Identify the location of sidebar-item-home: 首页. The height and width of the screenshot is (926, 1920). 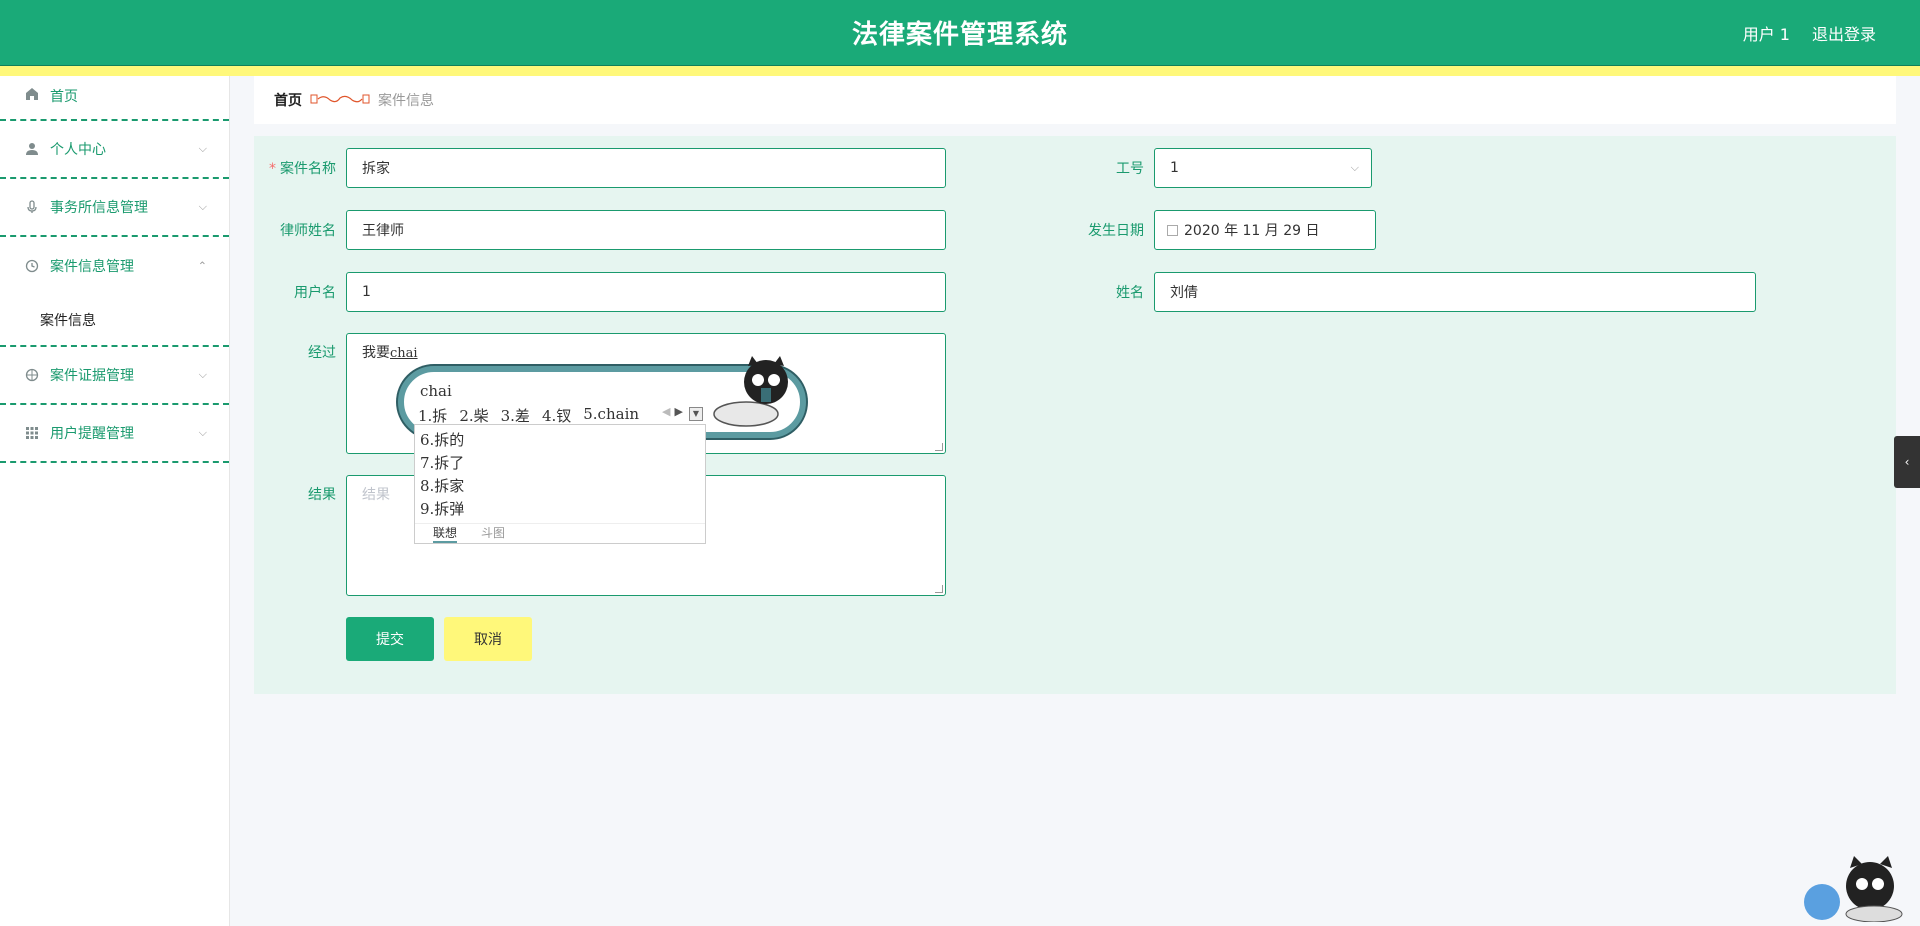
(114, 98).